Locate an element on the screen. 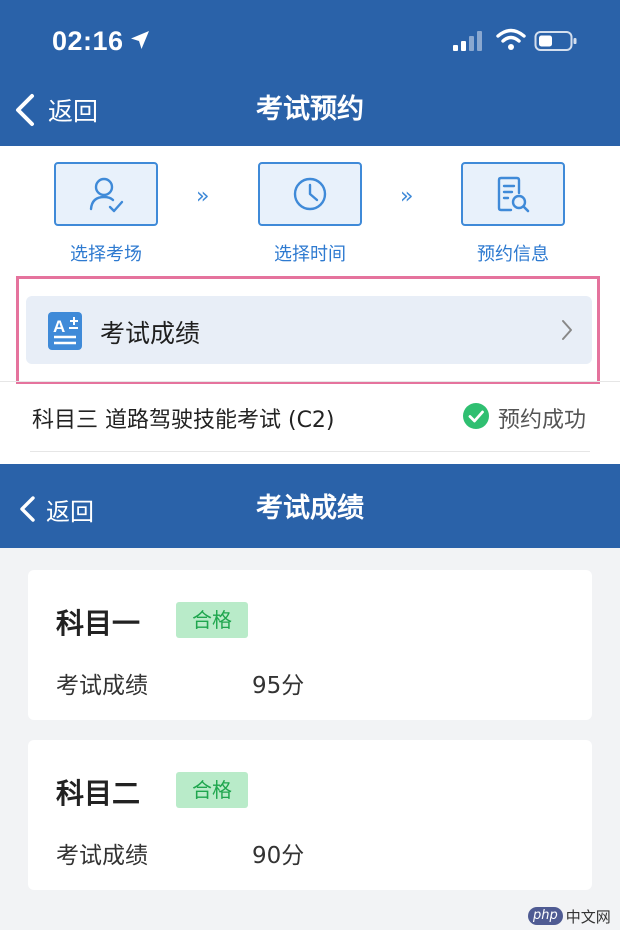 The height and width of the screenshot is (930, 620). grade-a-plus-icon: A is located at coordinates (65, 331).